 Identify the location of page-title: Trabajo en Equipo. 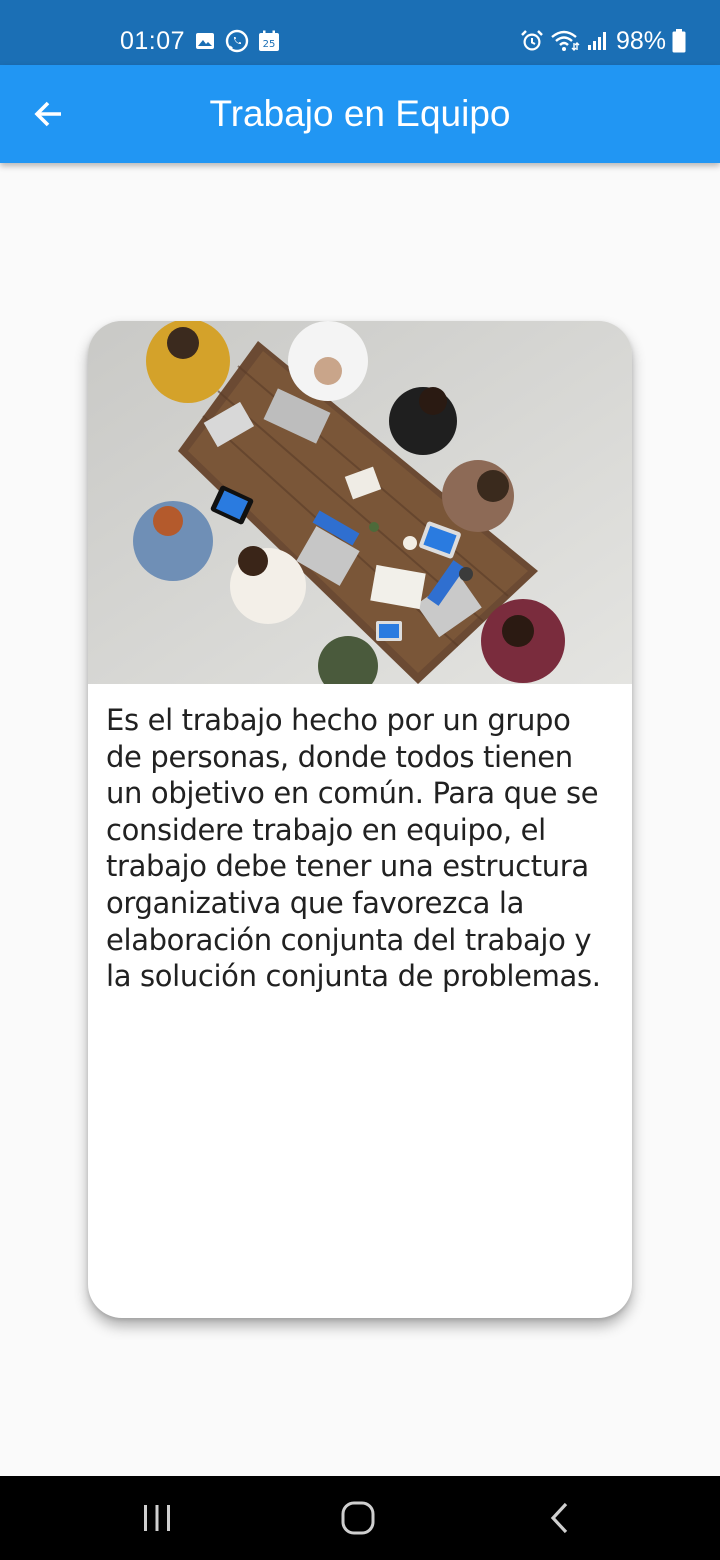
(360, 113).